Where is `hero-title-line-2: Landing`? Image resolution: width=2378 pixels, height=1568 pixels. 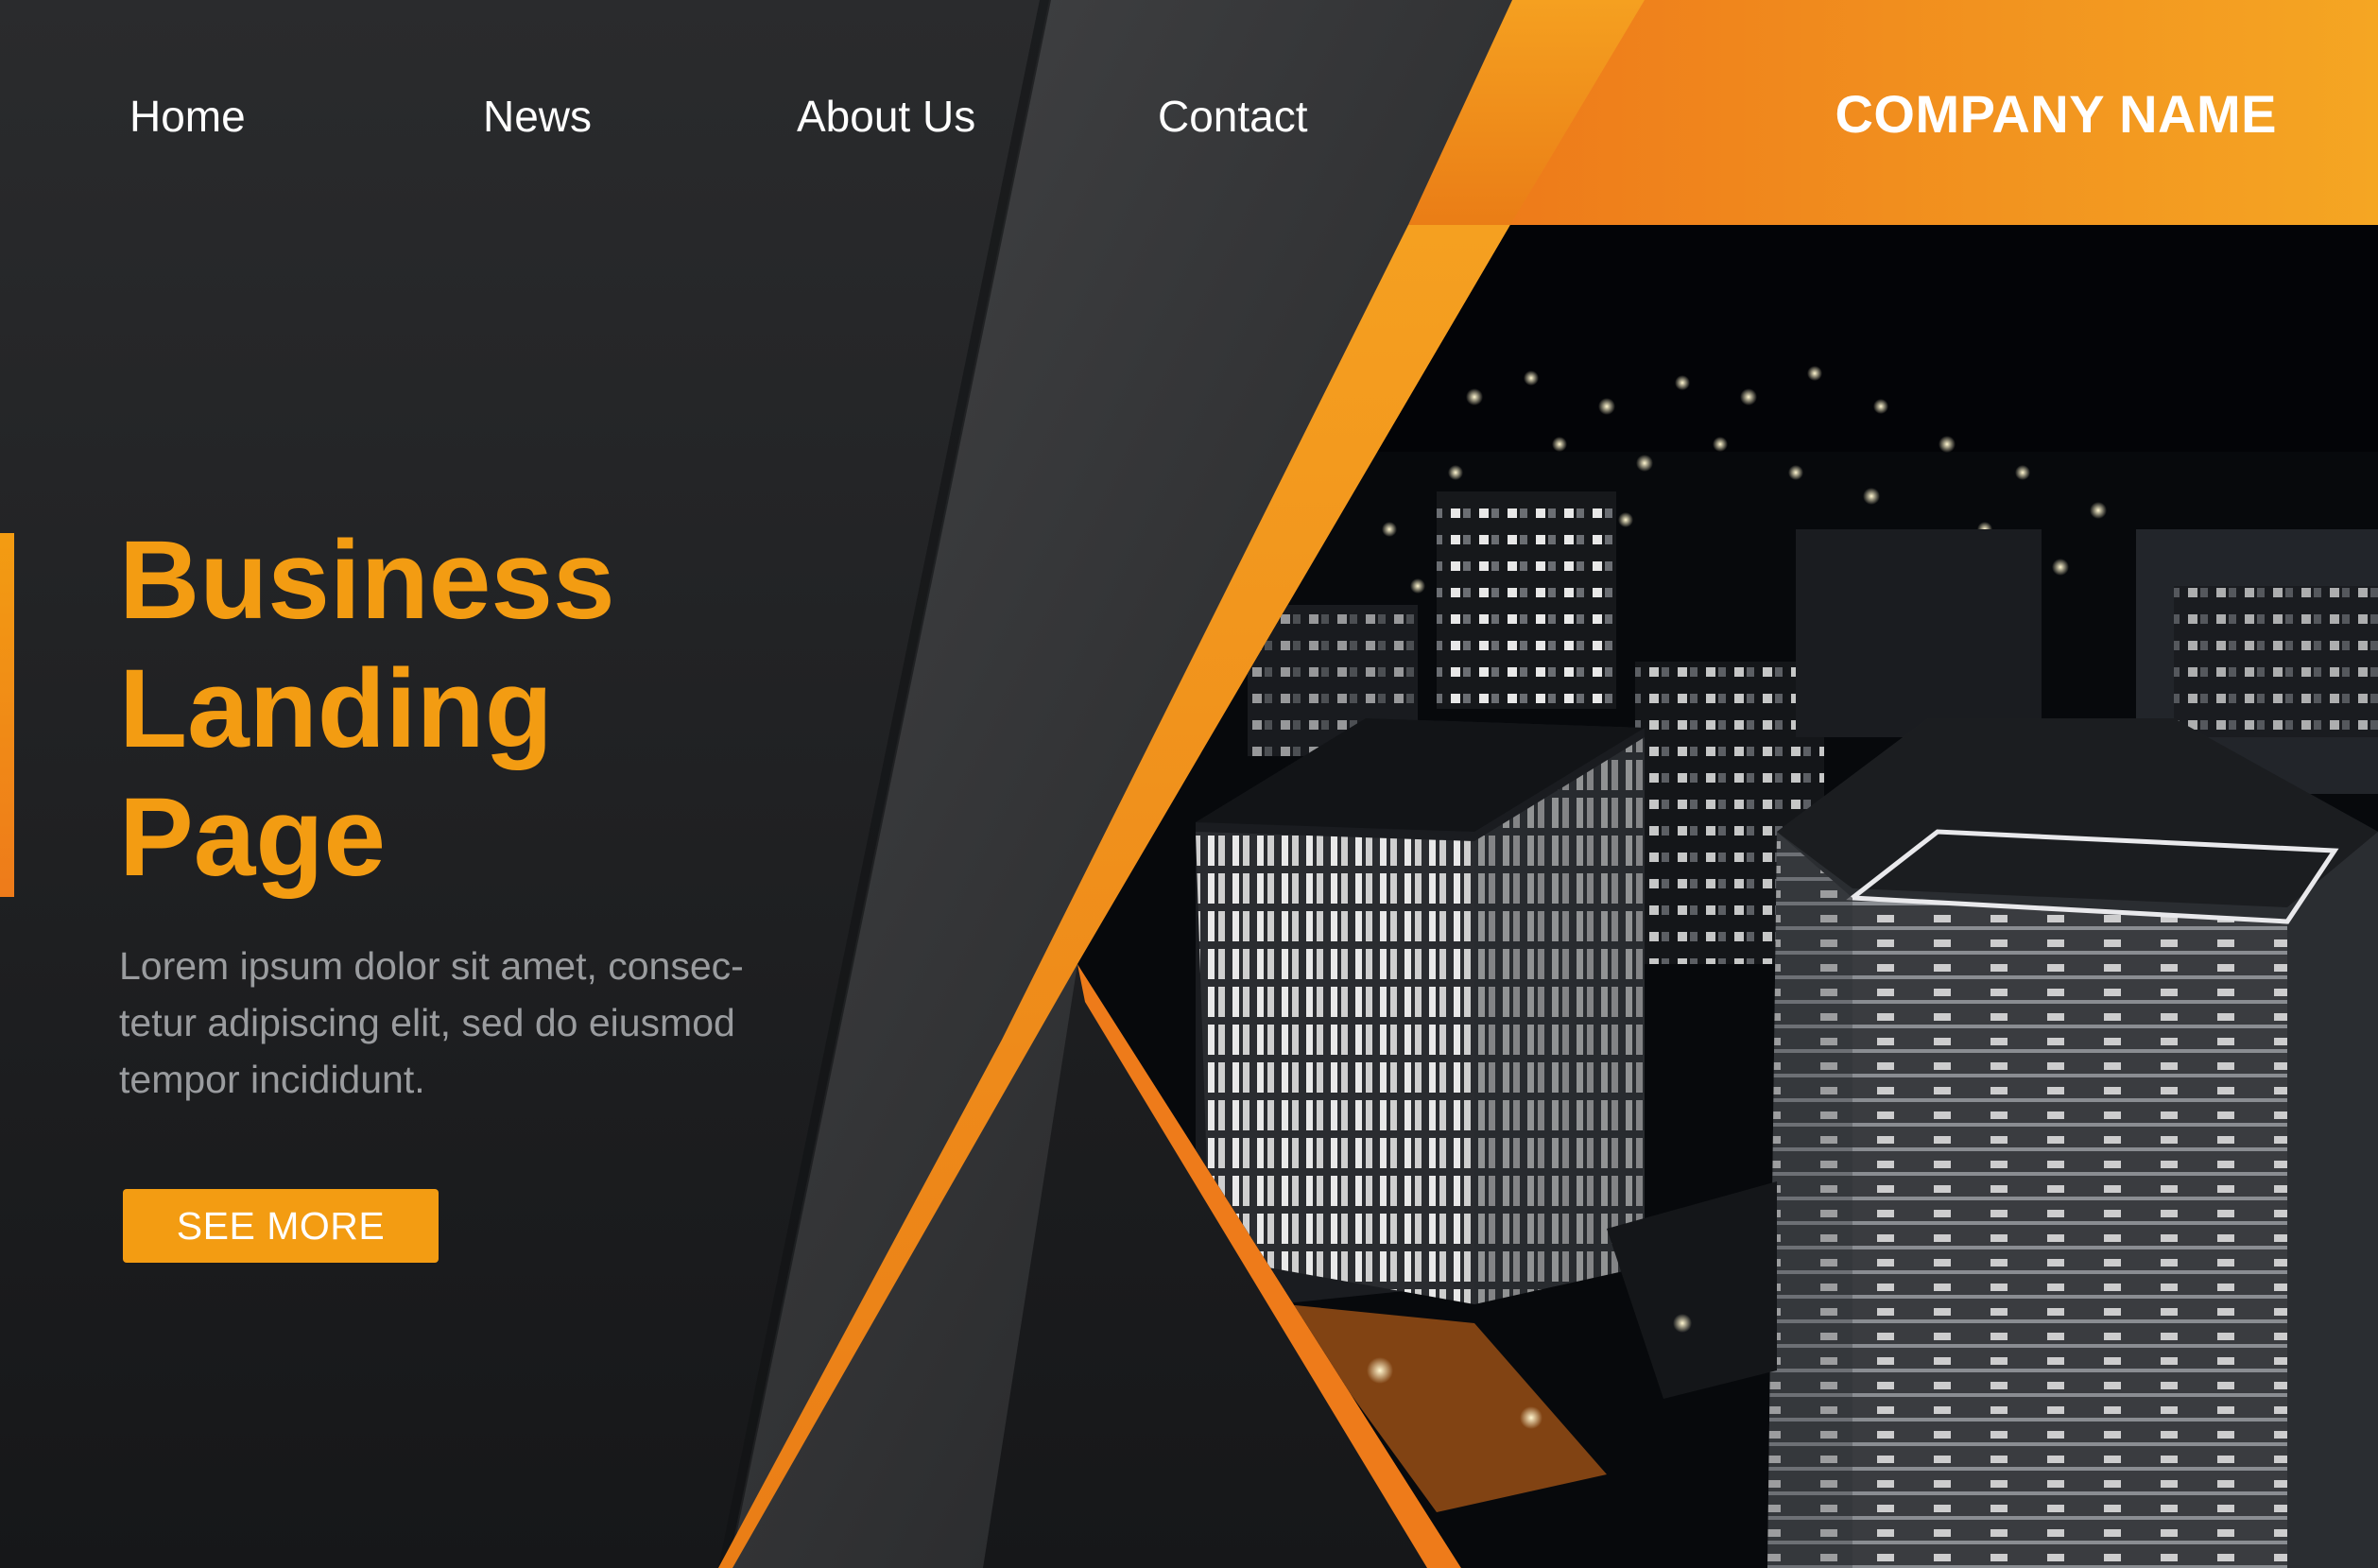 hero-title-line-2: Landing is located at coordinates (336, 708).